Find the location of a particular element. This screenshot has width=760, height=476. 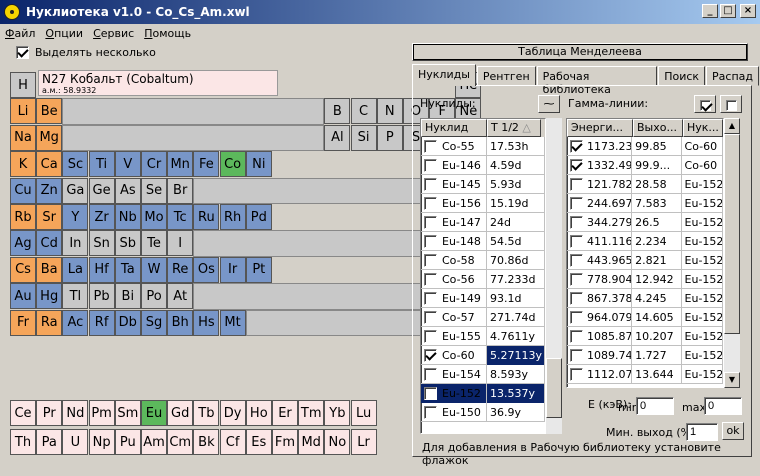

min-yield-input is located at coordinates (702, 432).